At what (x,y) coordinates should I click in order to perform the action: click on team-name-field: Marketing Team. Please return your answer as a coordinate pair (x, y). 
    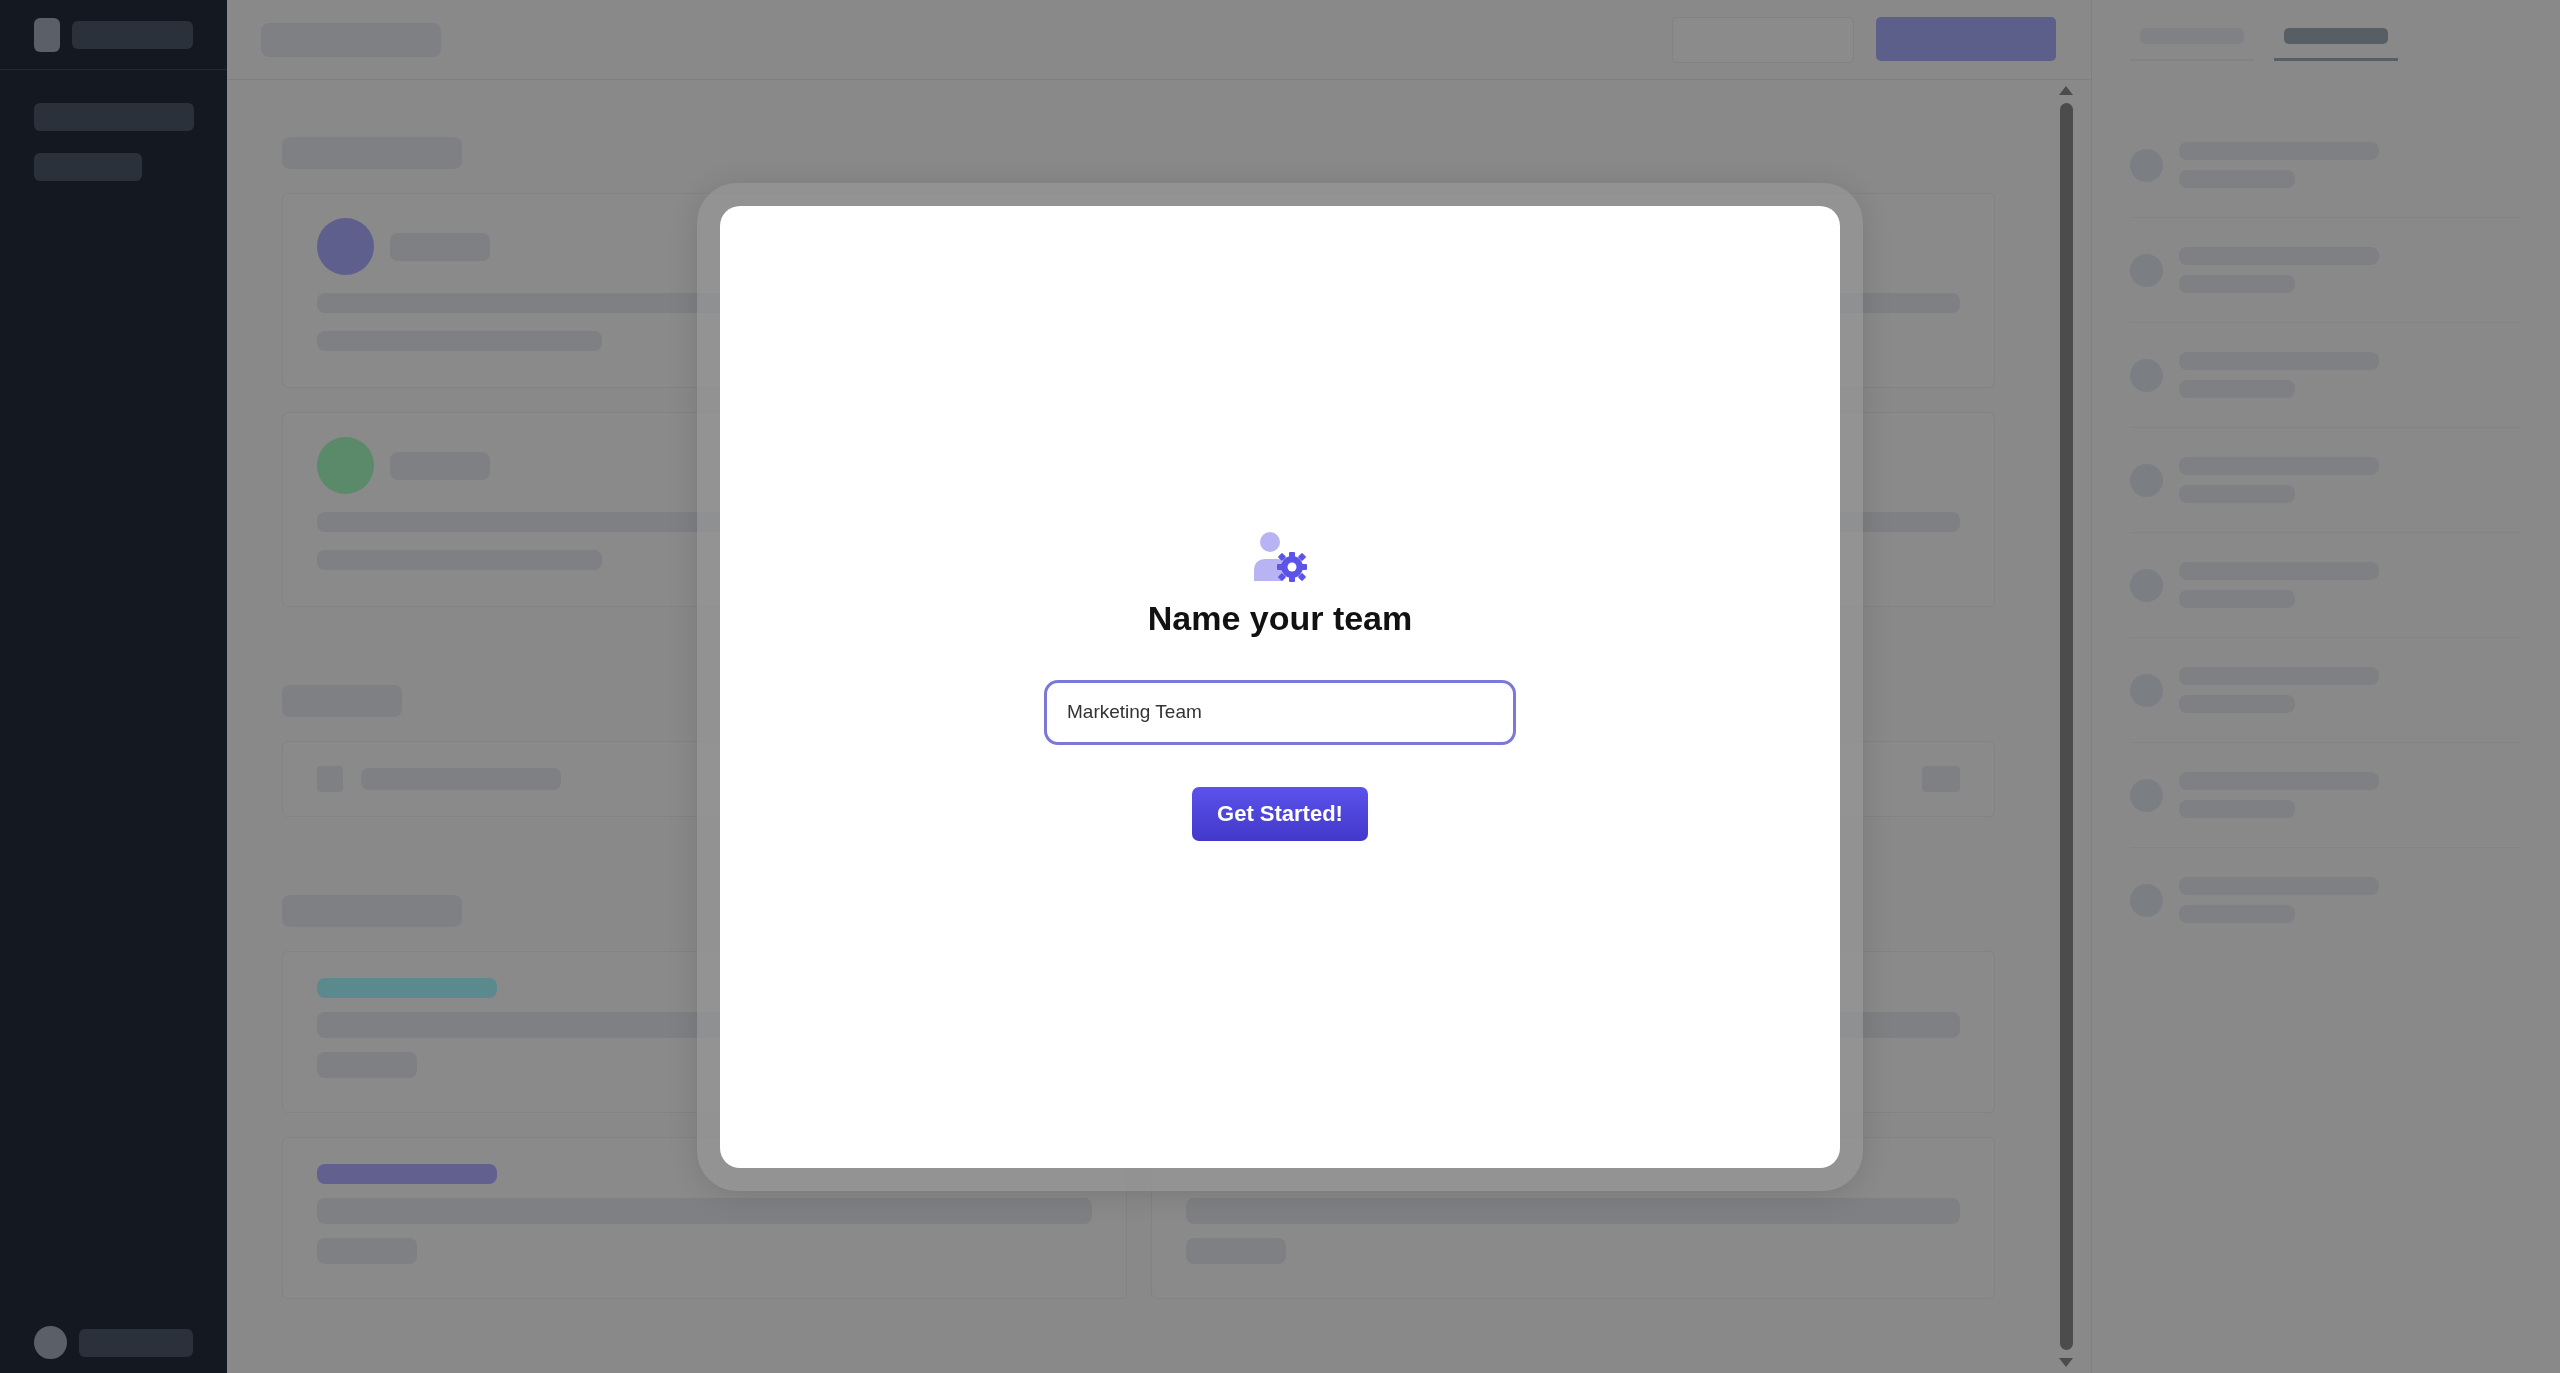
    Looking at the image, I should click on (1280, 712).